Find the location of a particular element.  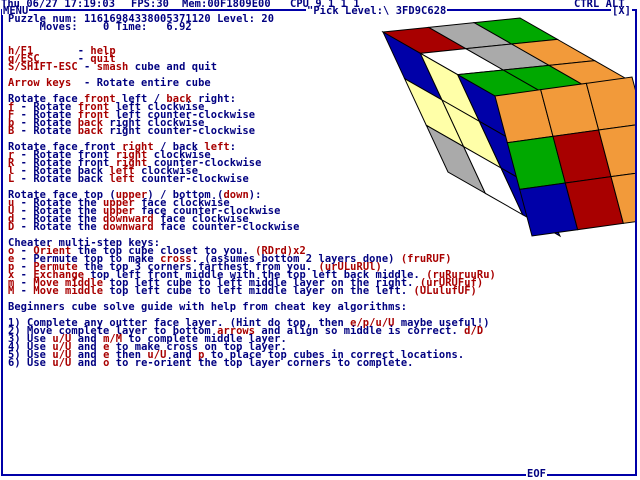

moves-time: Moves: 0 Time: 6.92 is located at coordinates (100, 27).